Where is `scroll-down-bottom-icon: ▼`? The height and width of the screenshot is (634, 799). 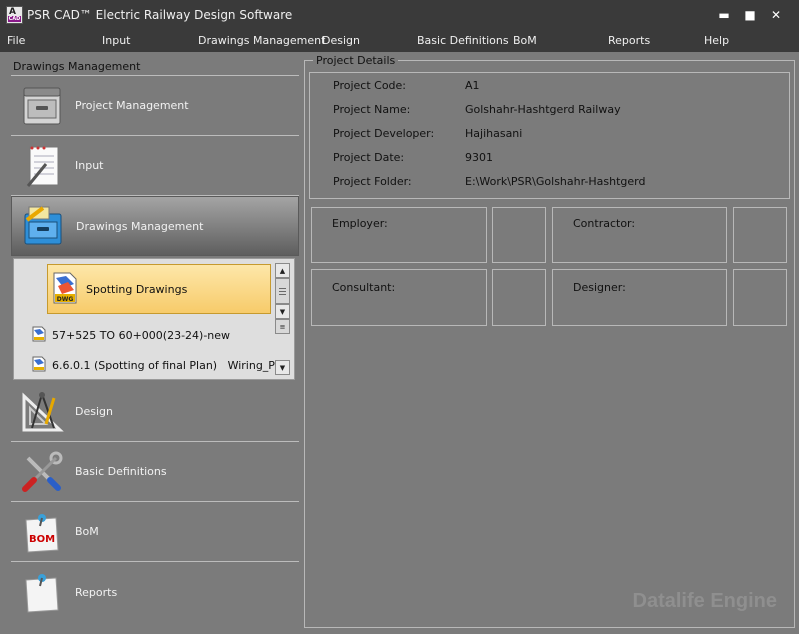
scroll-down-bottom-icon: ▼ is located at coordinates (282, 367).